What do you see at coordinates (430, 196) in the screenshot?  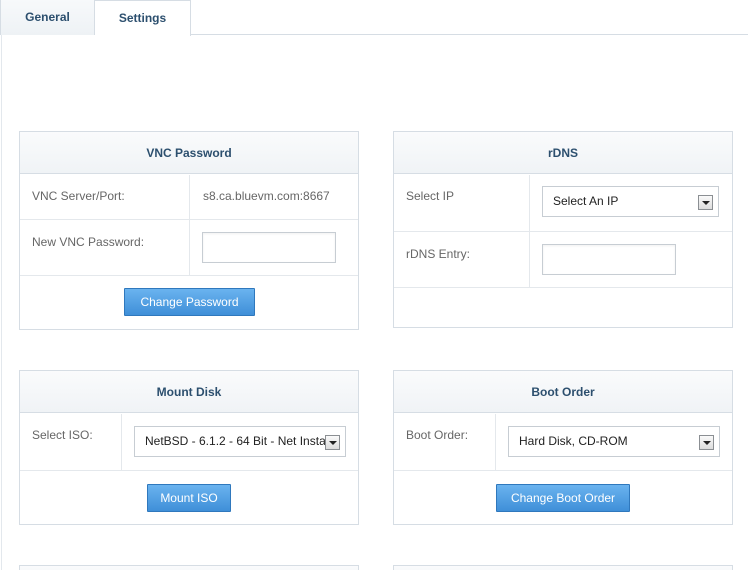 I see `select-ip-label: Select IP` at bounding box center [430, 196].